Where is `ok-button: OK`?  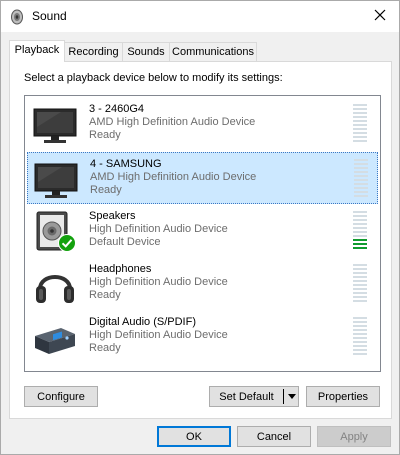 ok-button: OK is located at coordinates (194, 436).